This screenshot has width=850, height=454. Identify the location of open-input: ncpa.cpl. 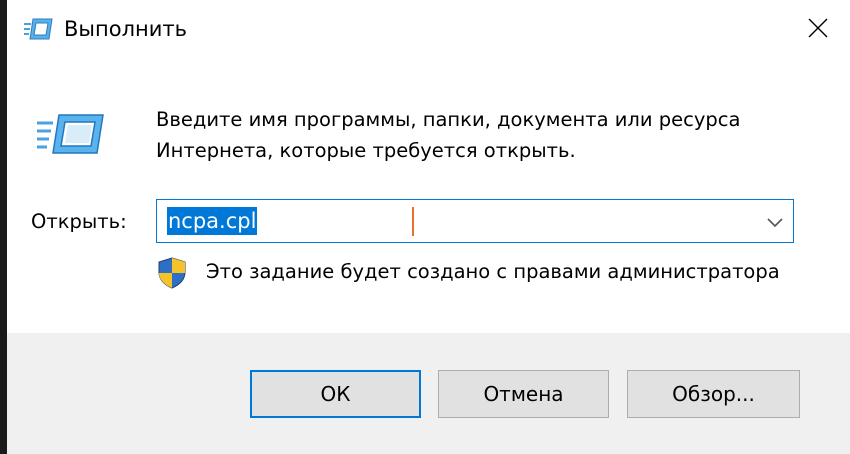
(212, 221).